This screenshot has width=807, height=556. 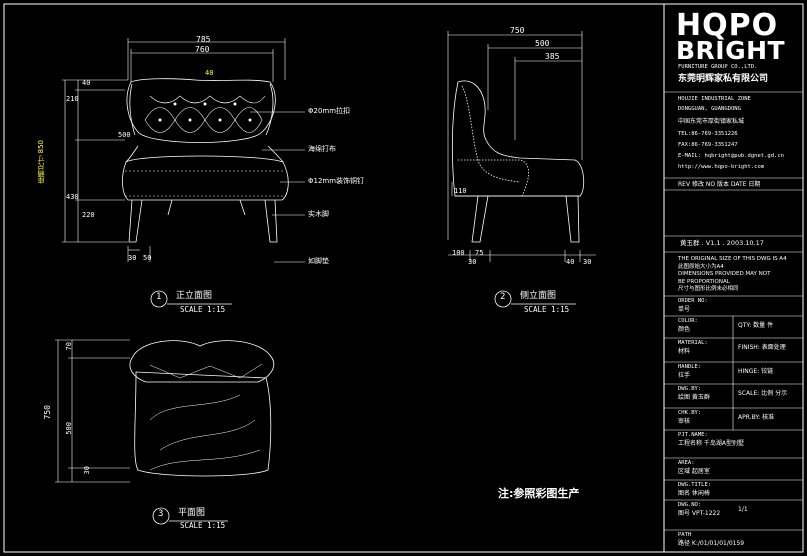 What do you see at coordinates (336, 181) in the screenshot?
I see `callout-nails: Φ12mm装饰铜钉` at bounding box center [336, 181].